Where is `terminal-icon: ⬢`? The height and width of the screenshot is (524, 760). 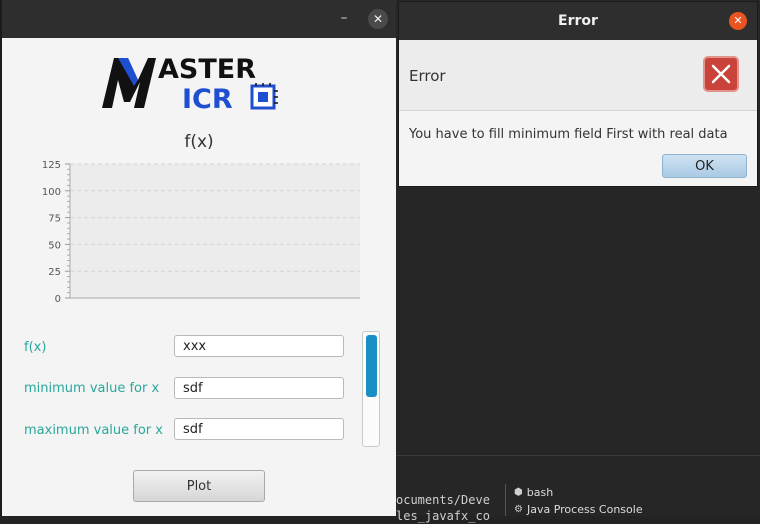
terminal-icon: ⬢ is located at coordinates (518, 492).